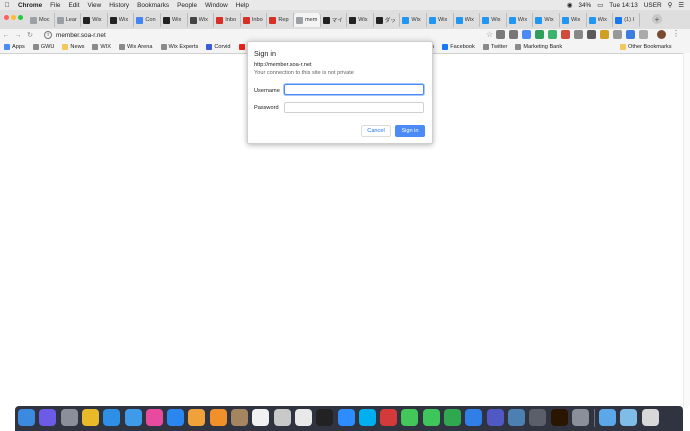 The height and width of the screenshot is (431, 690). What do you see at coordinates (121, 20) in the screenshot?
I see `tab-3: Wix` at bounding box center [121, 20].